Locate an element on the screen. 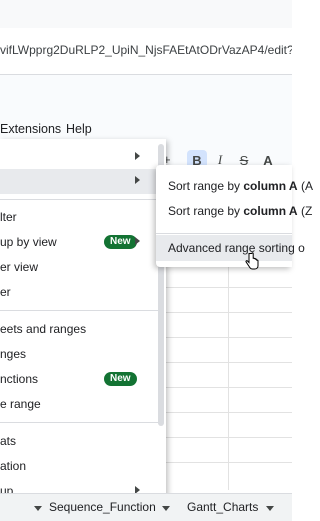 This screenshot has width=320, height=521. menu-extensions: Extensions is located at coordinates (30, 129).